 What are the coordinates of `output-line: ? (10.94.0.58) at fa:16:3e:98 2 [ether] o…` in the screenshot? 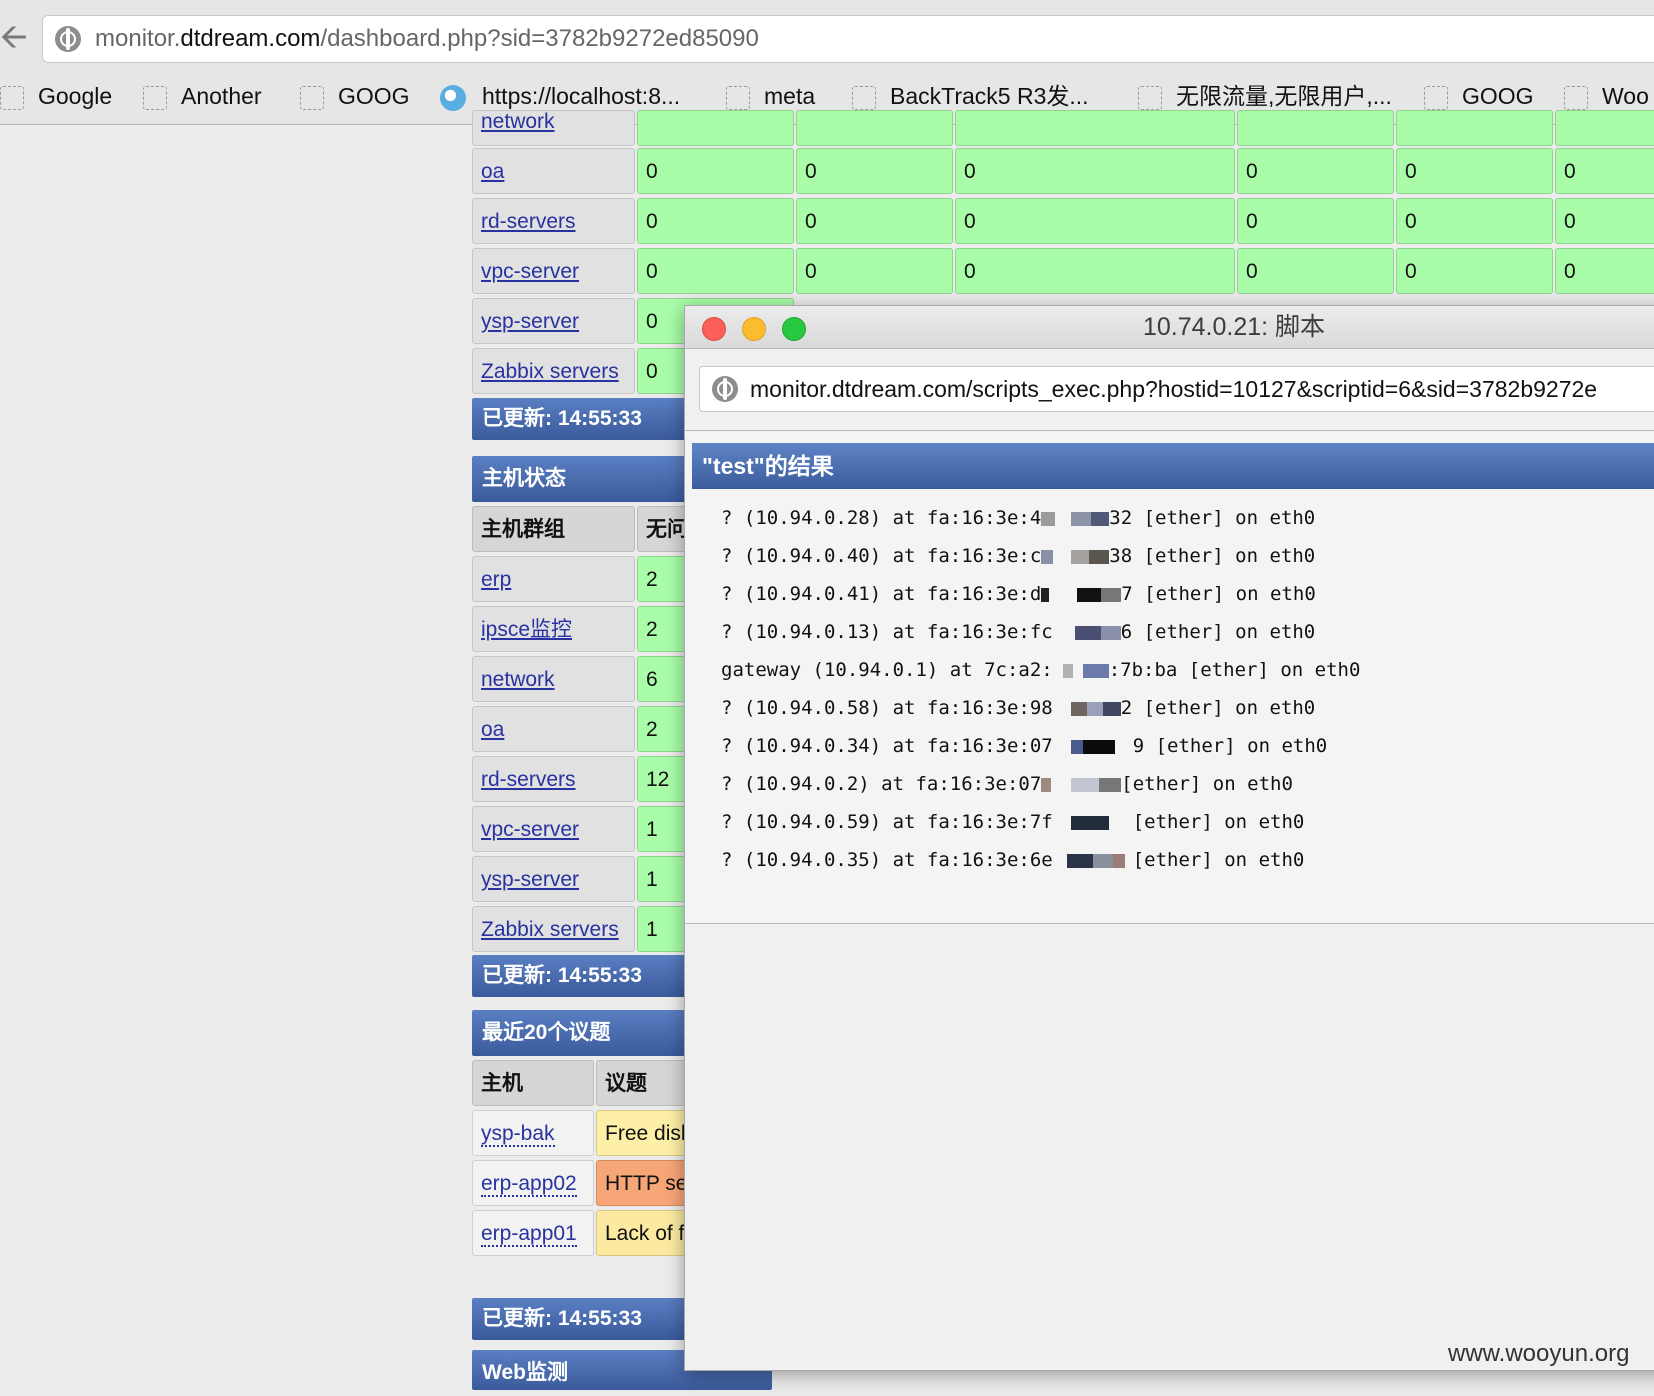 It's located at (1018, 708).